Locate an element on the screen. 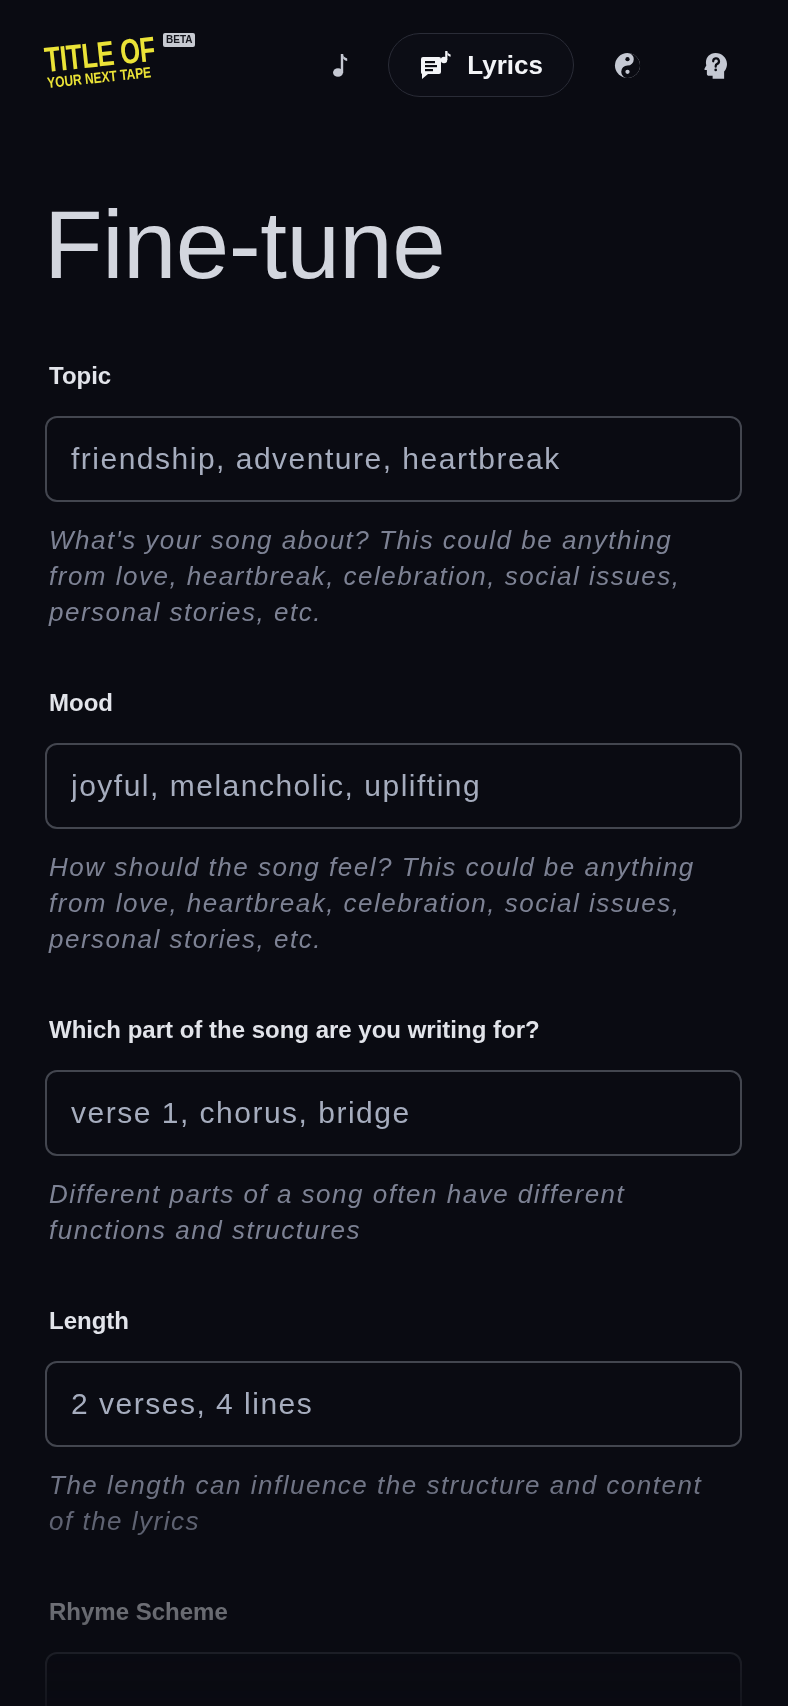 The height and width of the screenshot is (1706, 788). help-text: The length can influence the structure and content of the lyrics is located at coordinates (376, 1503).